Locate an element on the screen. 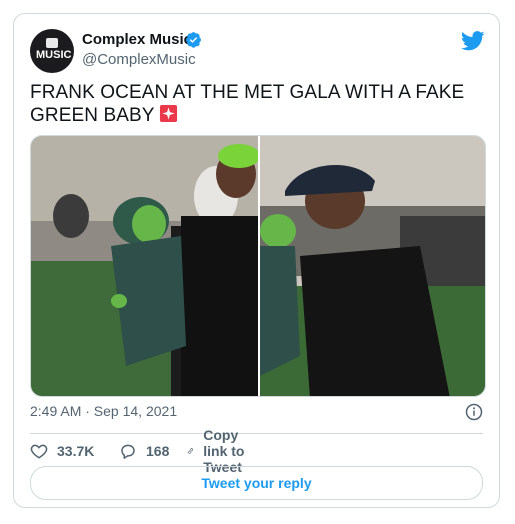  siren-icon is located at coordinates (168, 113).